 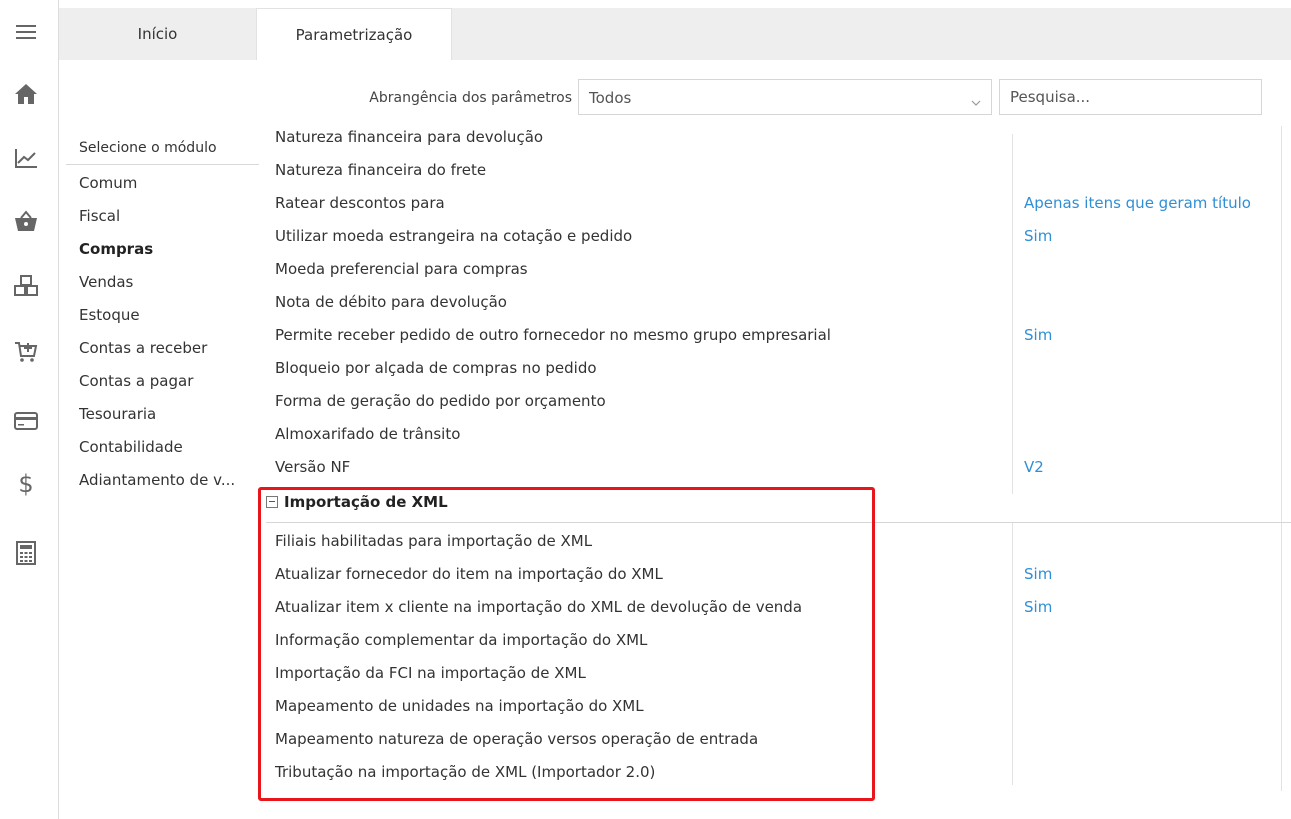 I want to click on scope-label: Abrangência dos parâmetros, so click(x=470, y=98).